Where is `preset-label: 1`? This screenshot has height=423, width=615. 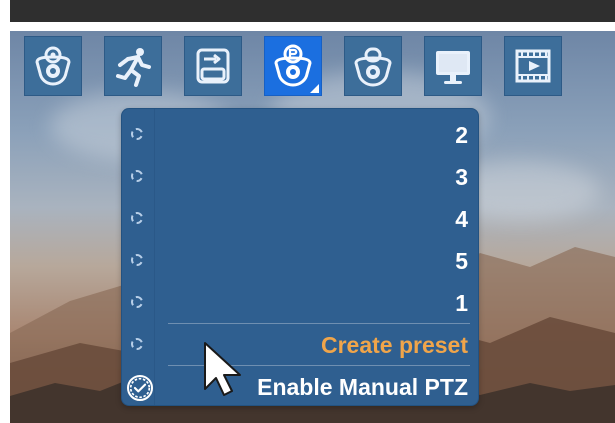 preset-label: 1 is located at coordinates (461, 303).